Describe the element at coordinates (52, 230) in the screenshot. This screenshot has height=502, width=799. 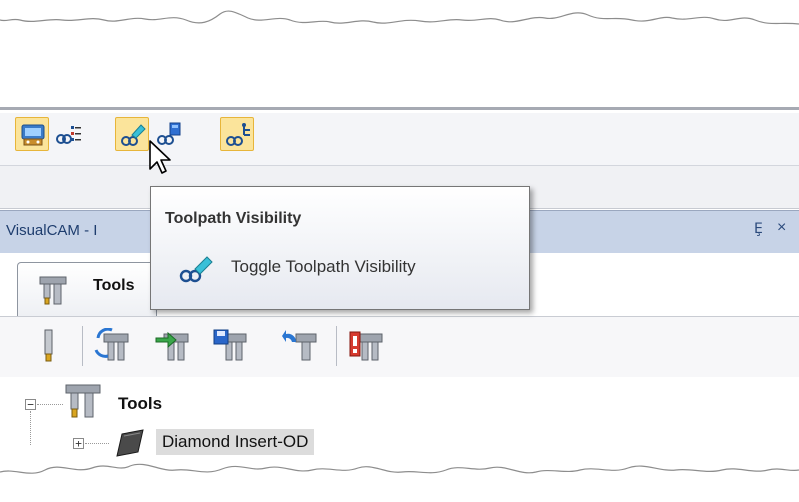
I see `panel-title: VisualCAM - I` at that location.